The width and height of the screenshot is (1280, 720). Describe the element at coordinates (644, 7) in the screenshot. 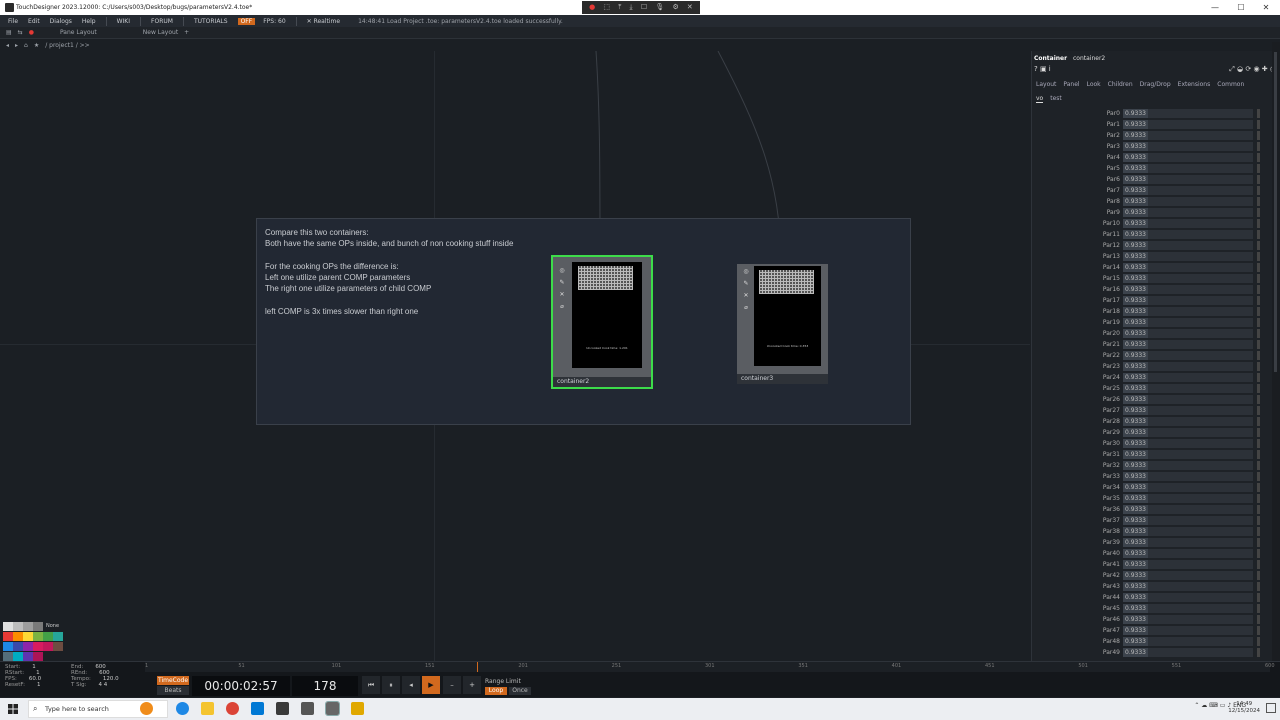

I see `window-icon: ☐` at that location.